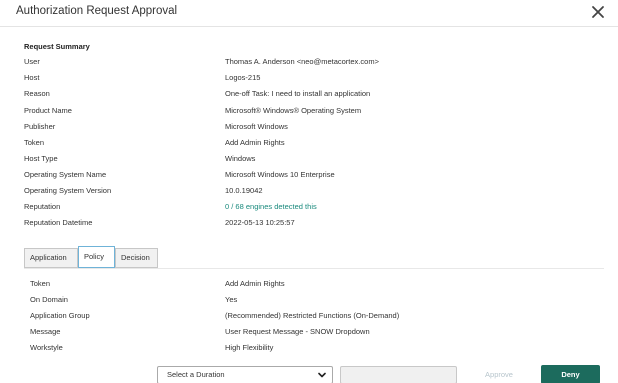  Describe the element at coordinates (309, 13) in the screenshot. I see `dialog-header: Authorization Request Approval` at that location.